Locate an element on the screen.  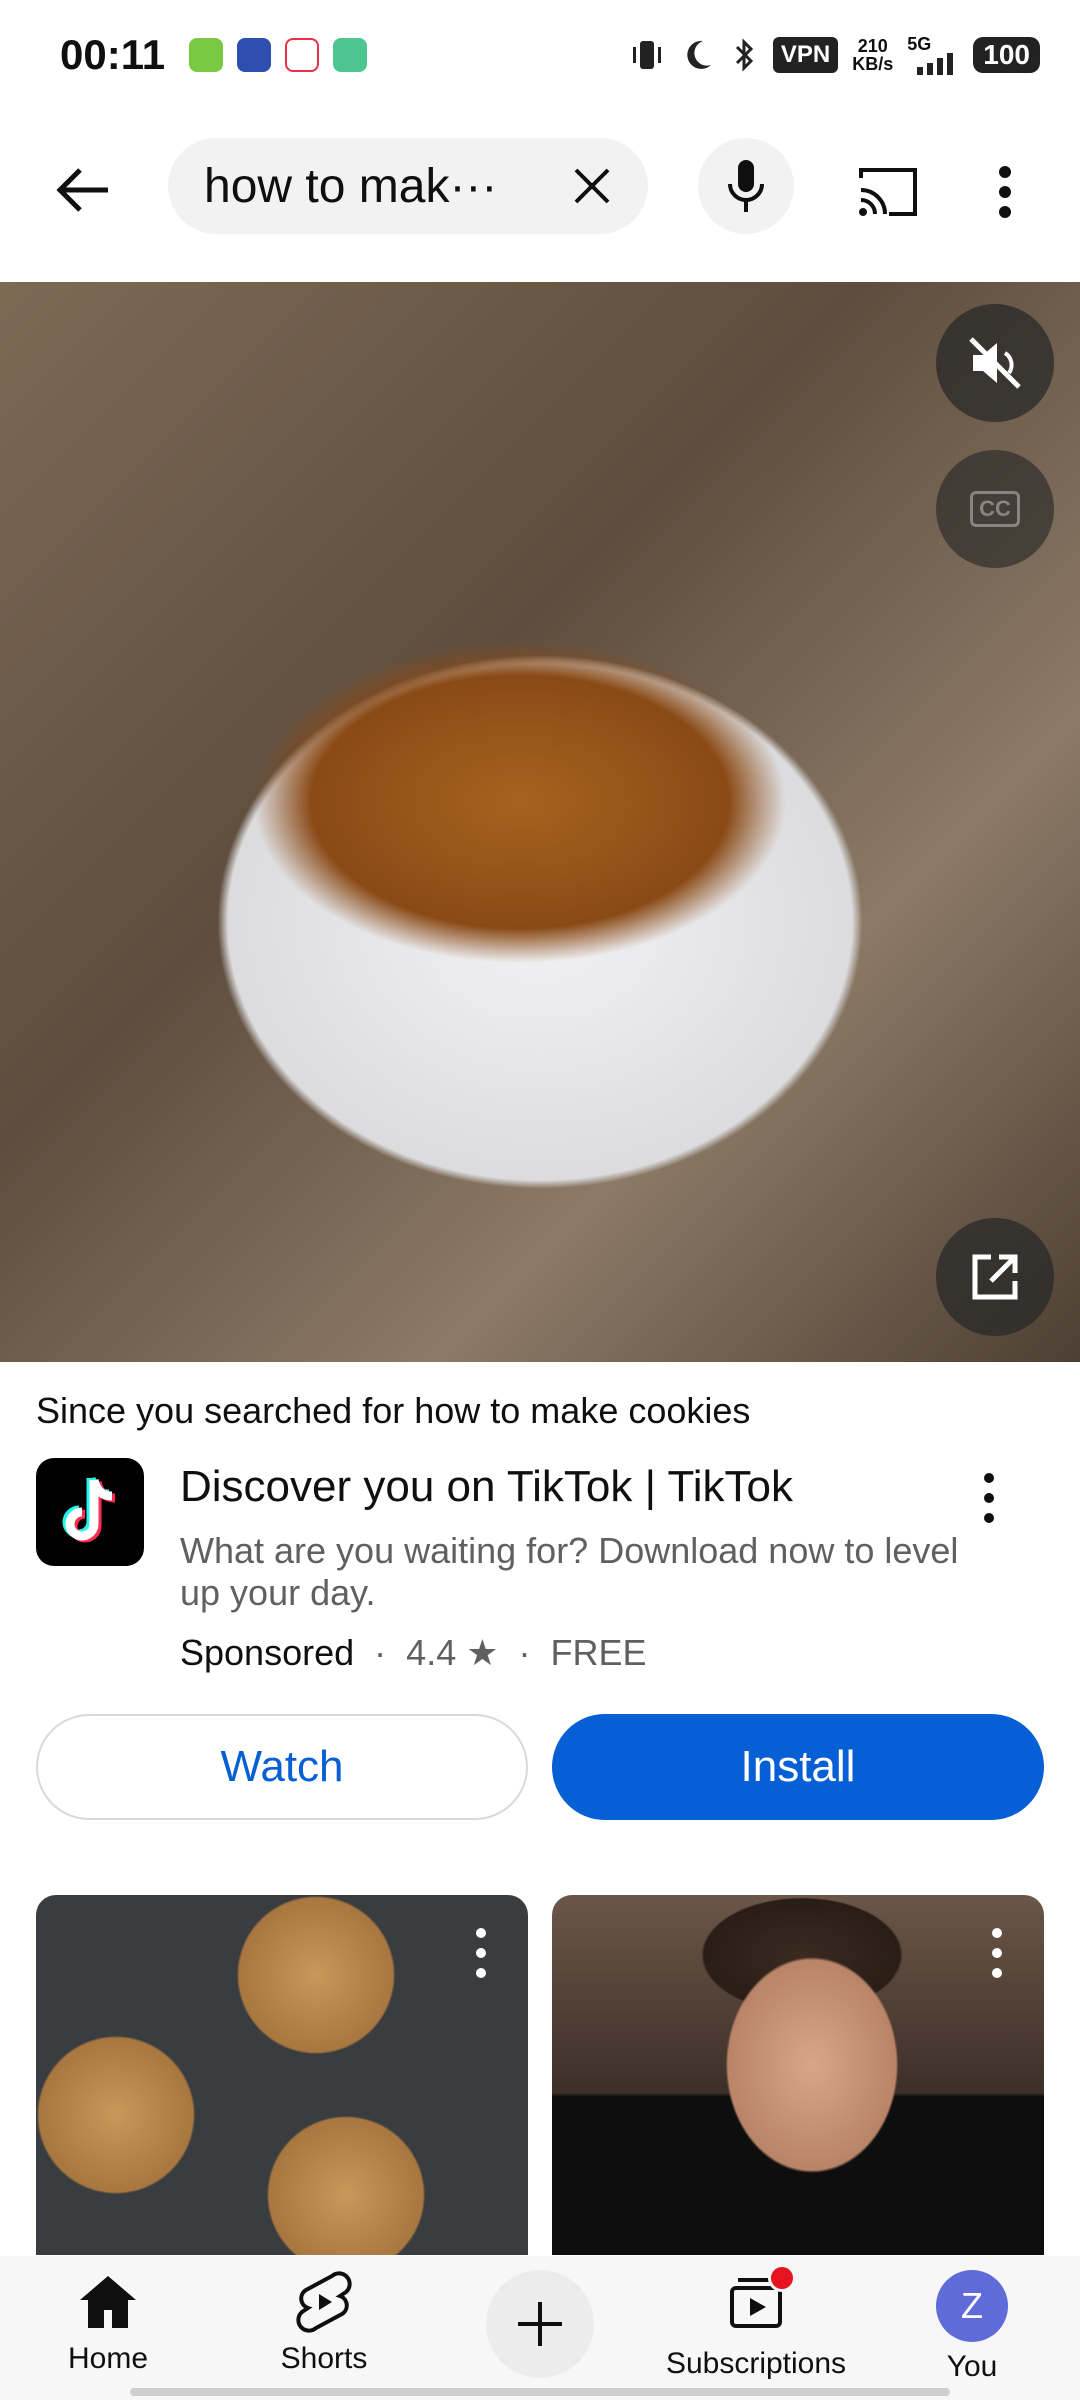
plus-icon is located at coordinates (540, 2324).